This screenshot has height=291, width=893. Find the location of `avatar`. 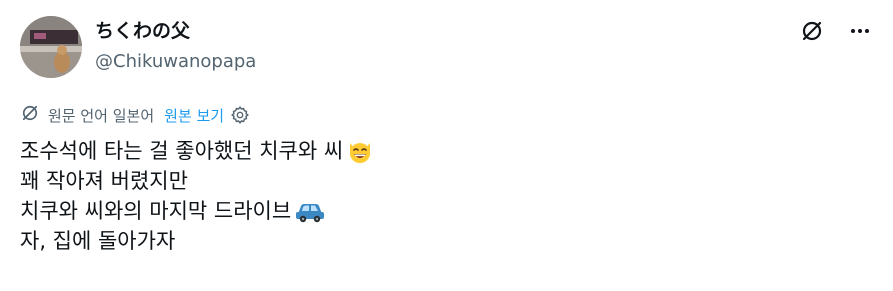

avatar is located at coordinates (51, 47).